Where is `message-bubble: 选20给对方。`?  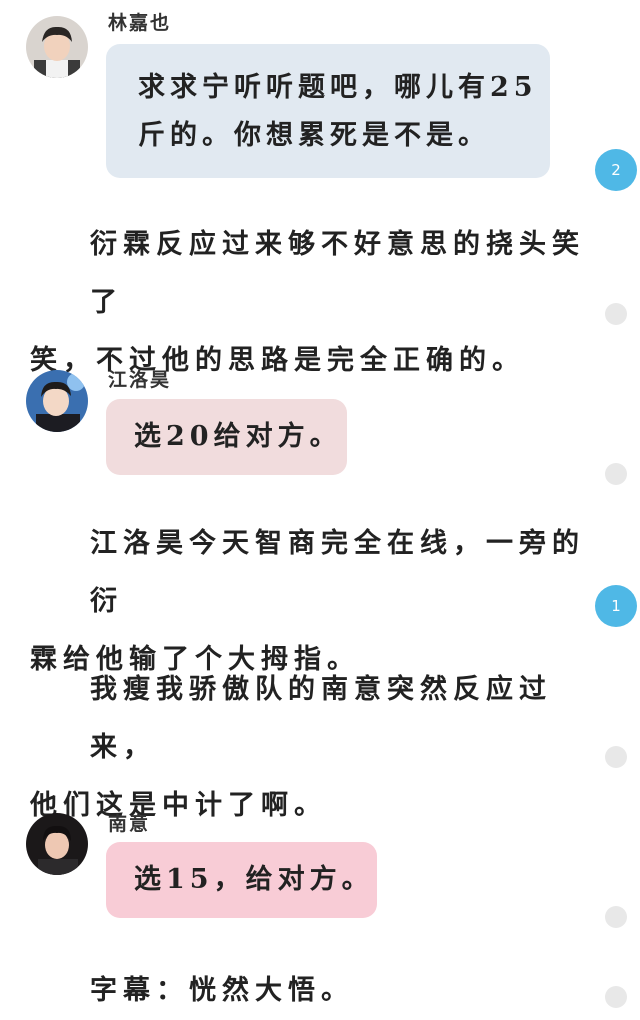 message-bubble: 选20给对方。 is located at coordinates (226, 437).